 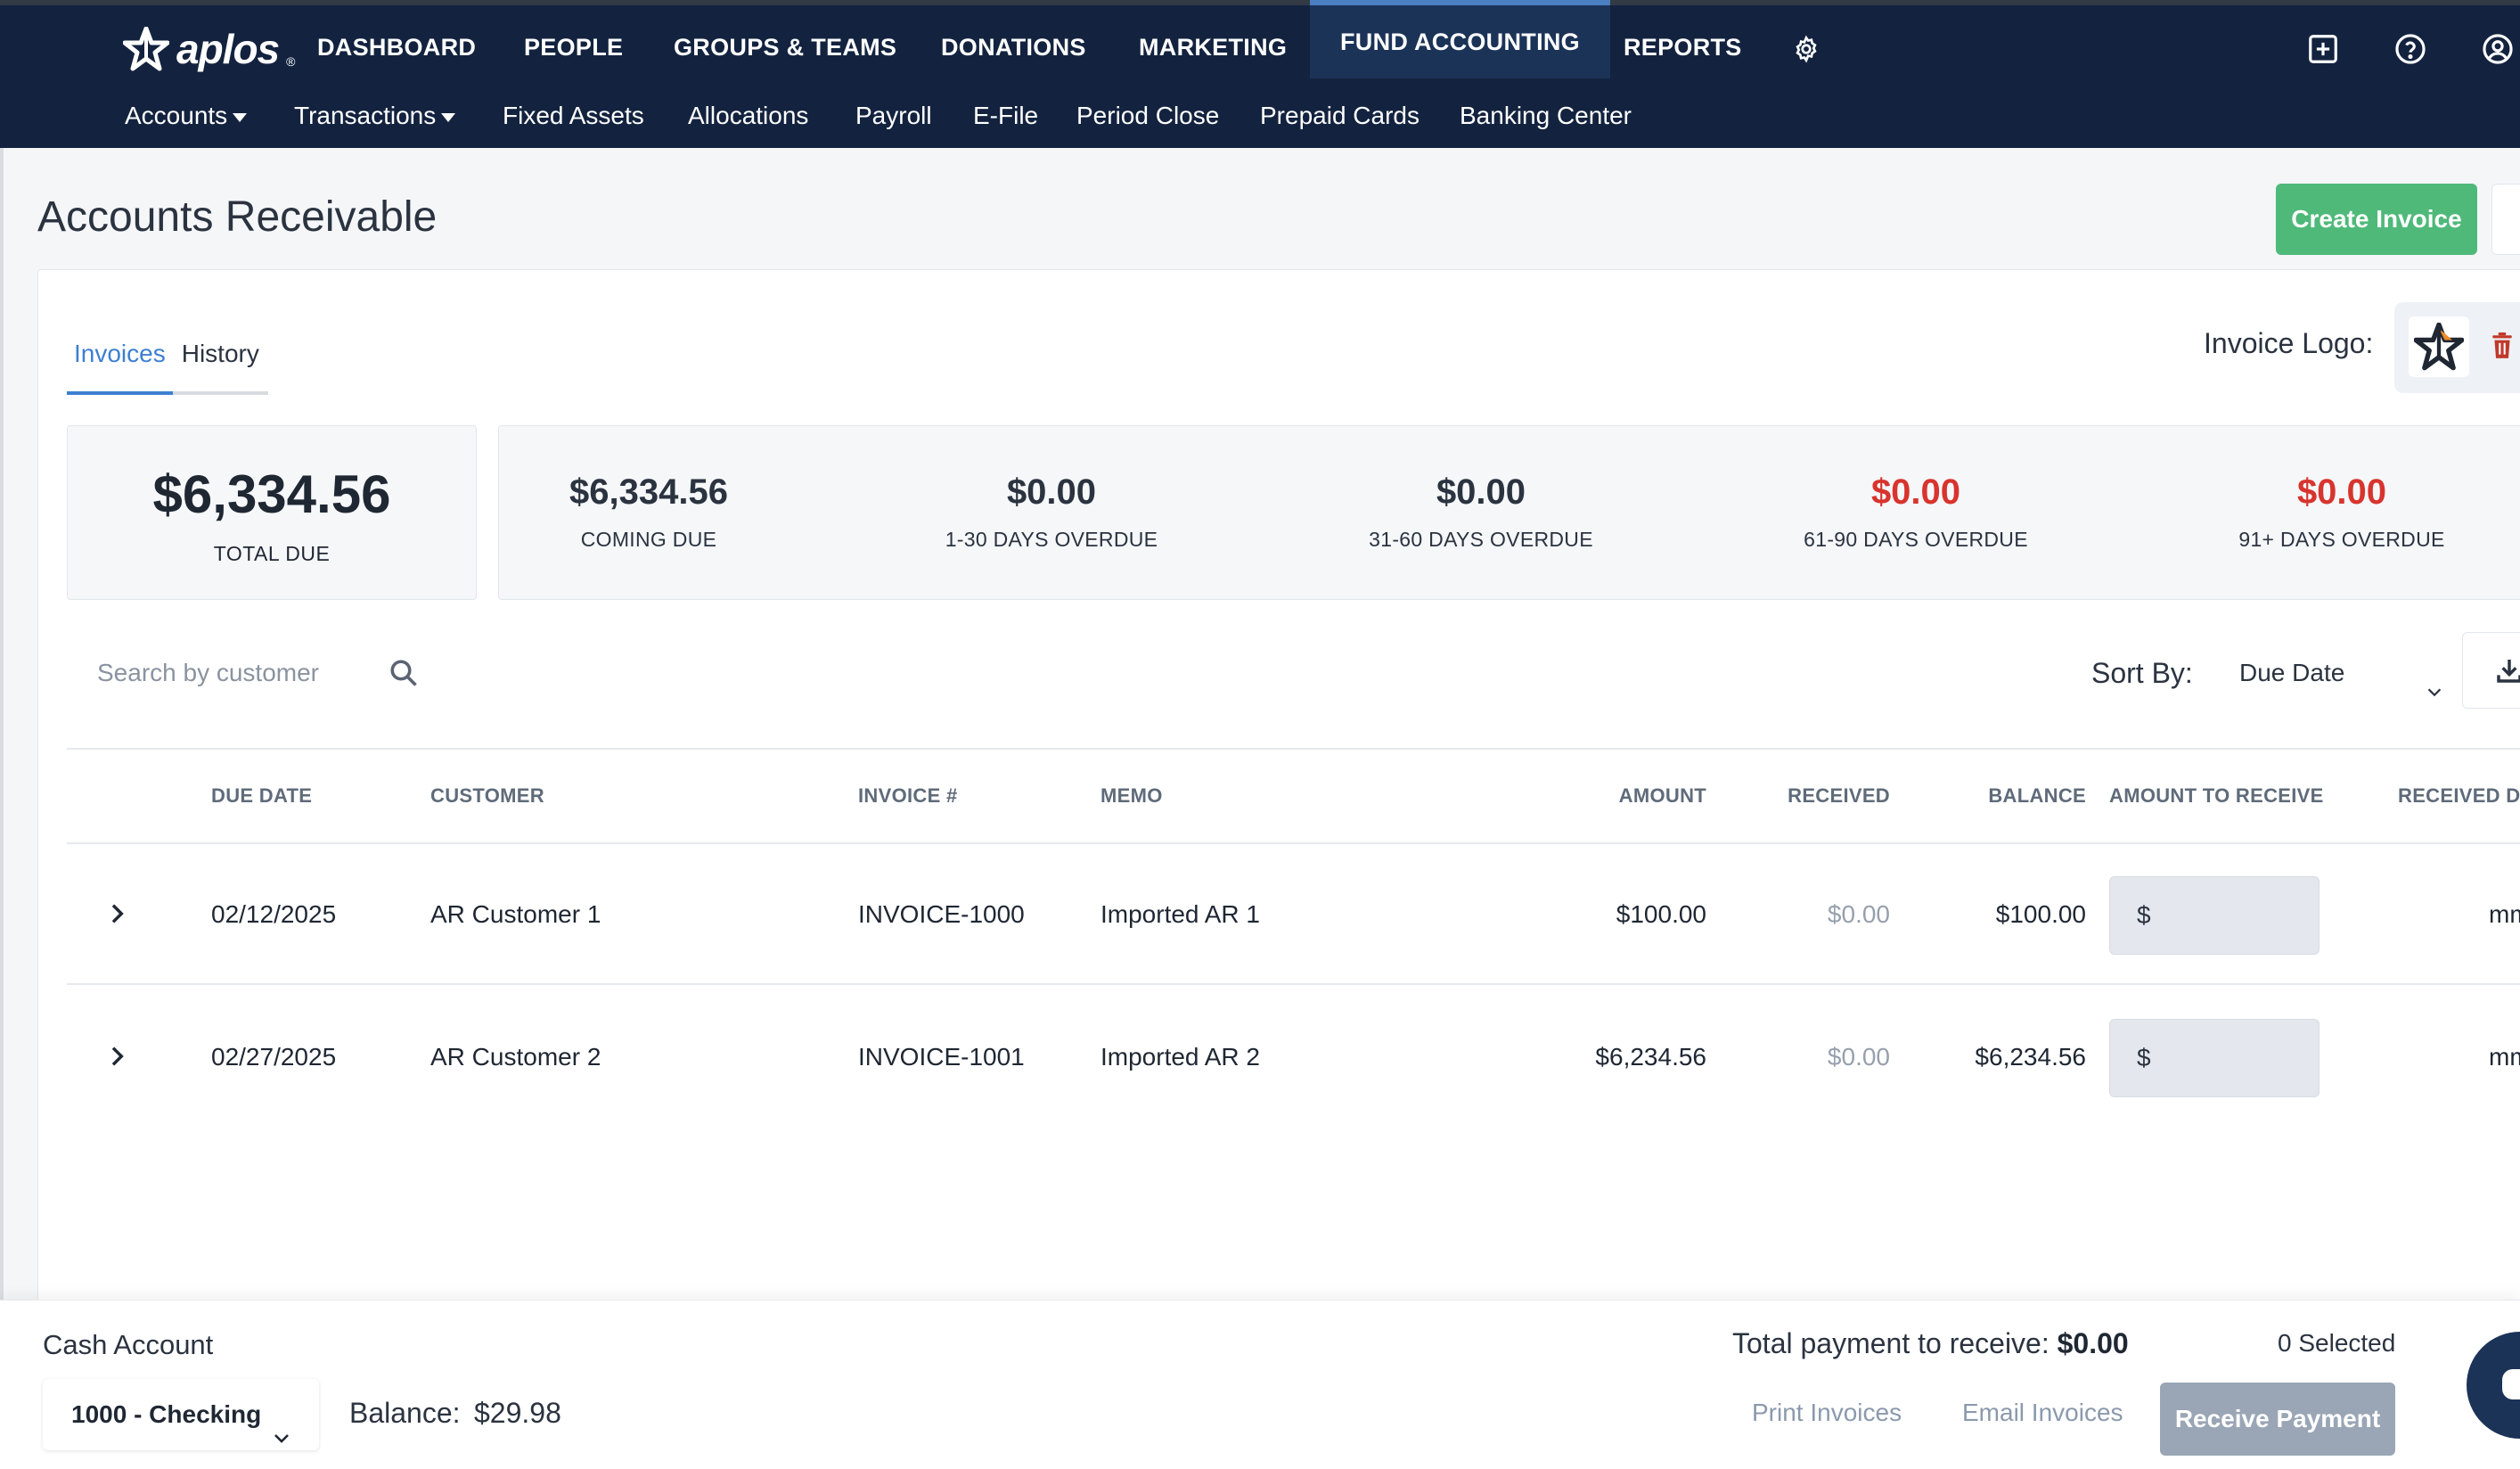 I want to click on aplos-logo: aplos ®, so click(x=209, y=49).